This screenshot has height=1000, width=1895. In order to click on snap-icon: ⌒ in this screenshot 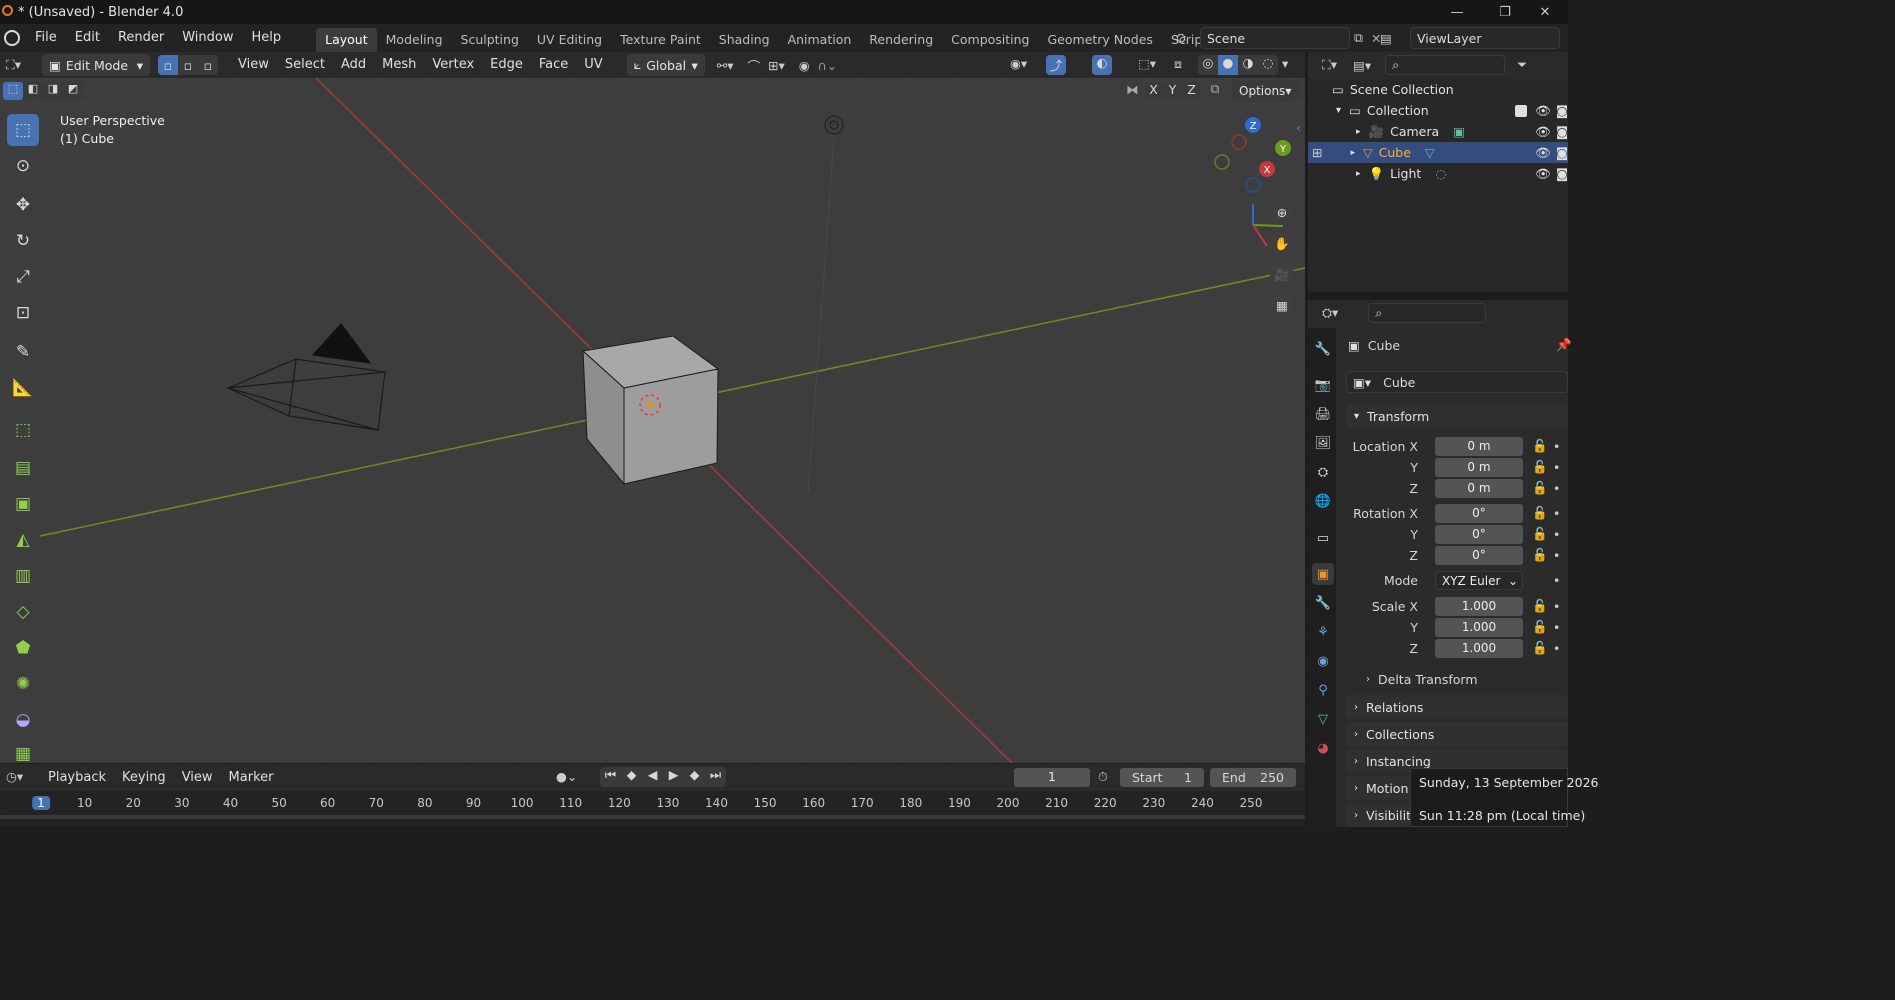, I will do `click(753, 65)`.